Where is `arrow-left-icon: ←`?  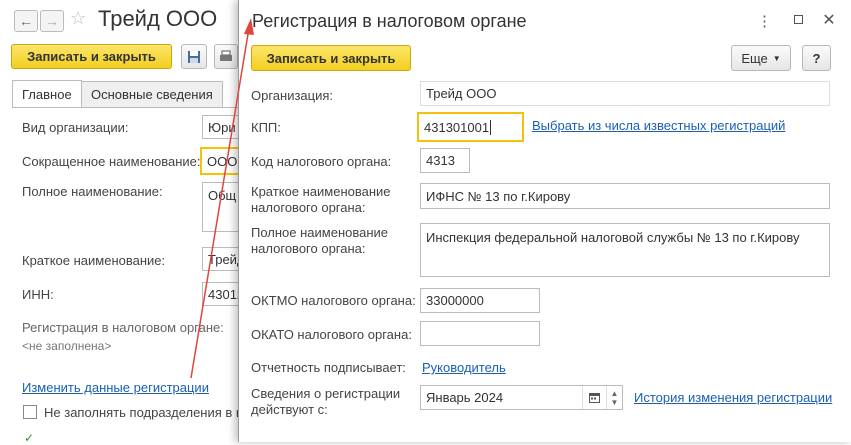
arrow-left-icon: ← is located at coordinates (26, 21).